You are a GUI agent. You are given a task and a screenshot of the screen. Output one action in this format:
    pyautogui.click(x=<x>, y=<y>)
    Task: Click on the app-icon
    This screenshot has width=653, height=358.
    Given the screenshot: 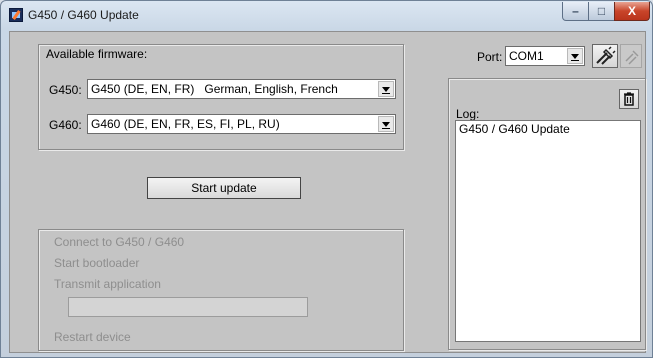 What is the action you would take?
    pyautogui.click(x=16, y=15)
    